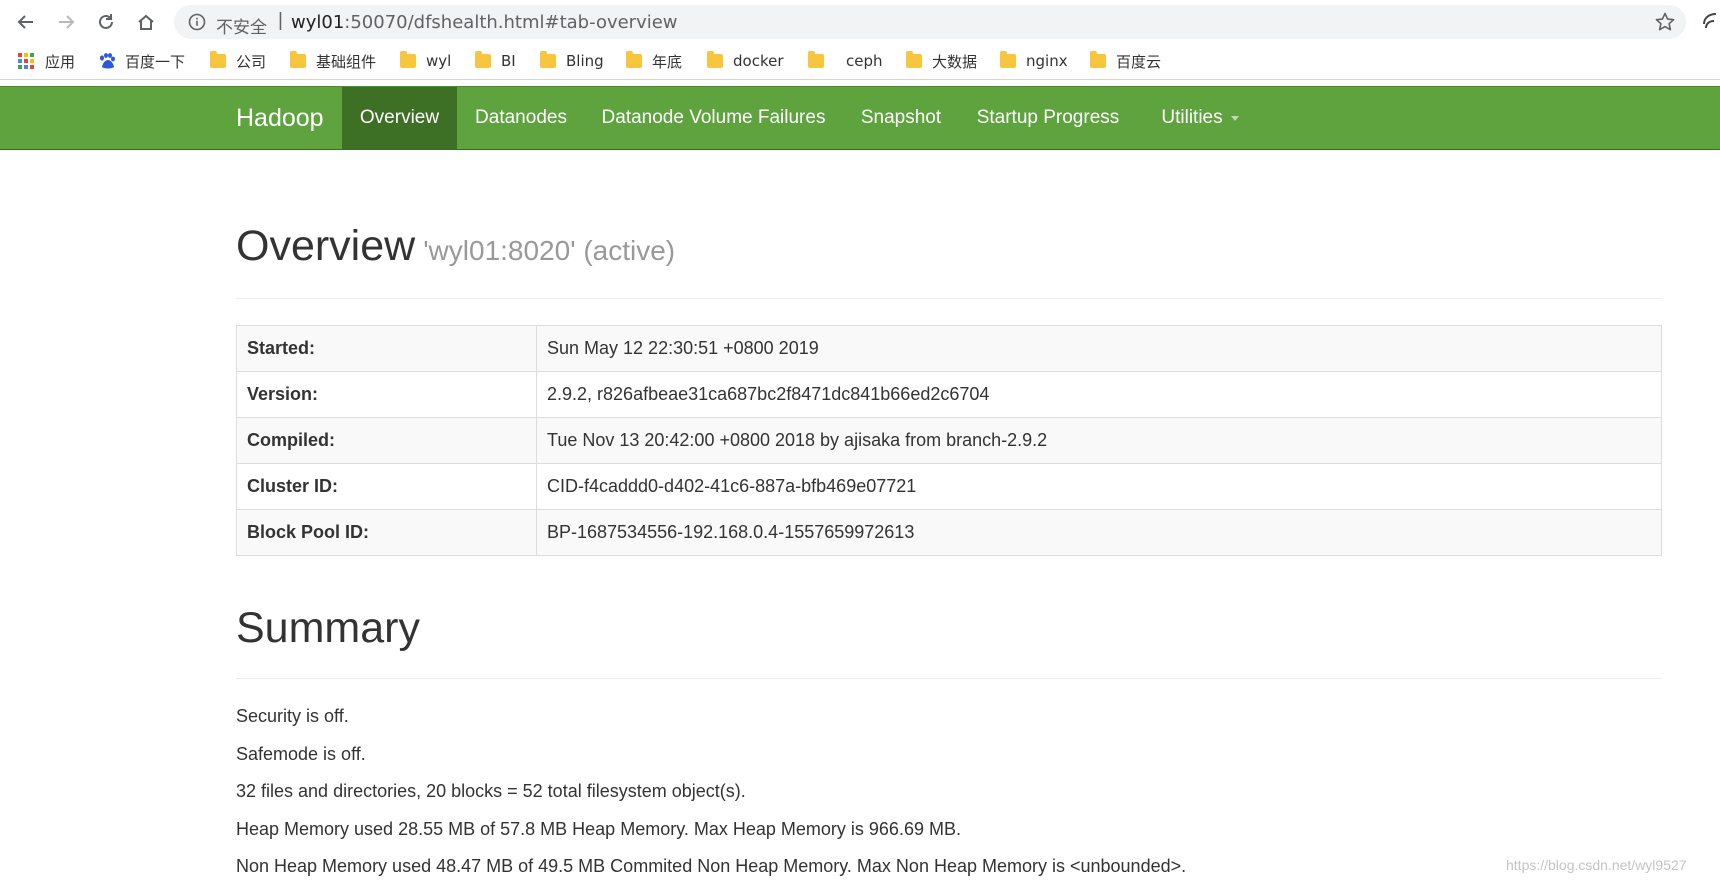 Image resolution: width=1720 pixels, height=886 pixels. I want to click on reload-button, so click(106, 22).